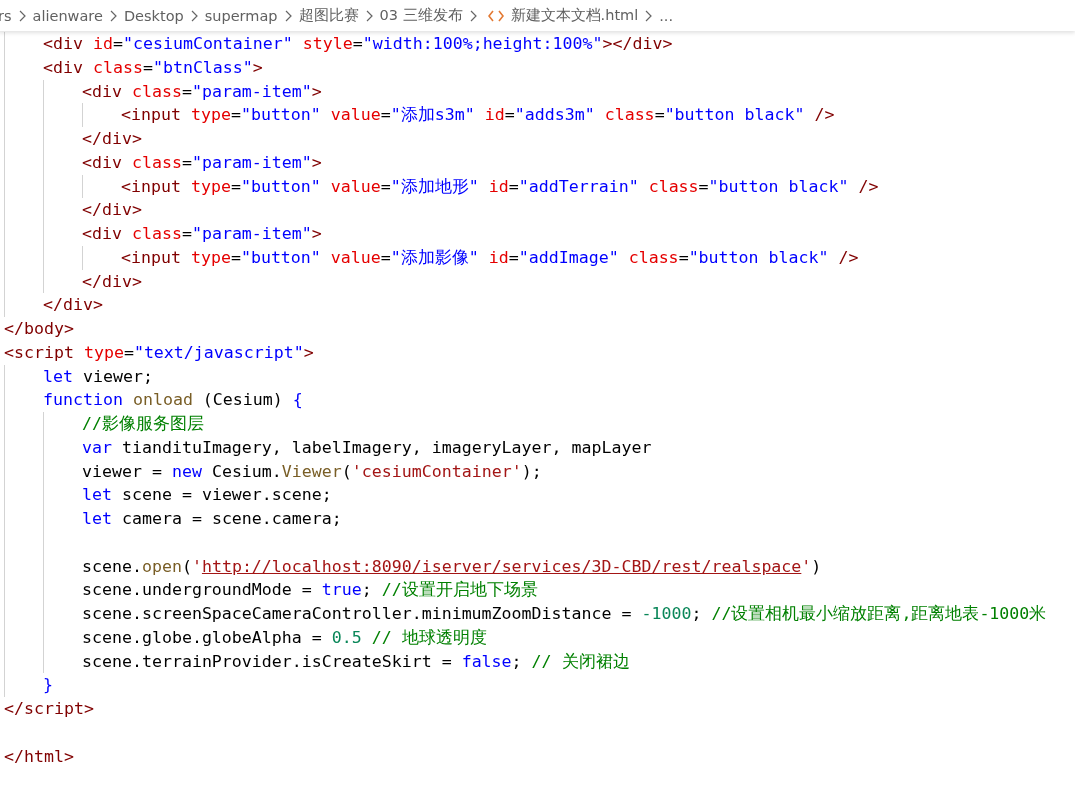 This screenshot has width=1075, height=795. Describe the element at coordinates (490, 257) in the screenshot. I see `code-line: <input type="button" value="添加影像" id="addImage" class="button black" />` at that location.